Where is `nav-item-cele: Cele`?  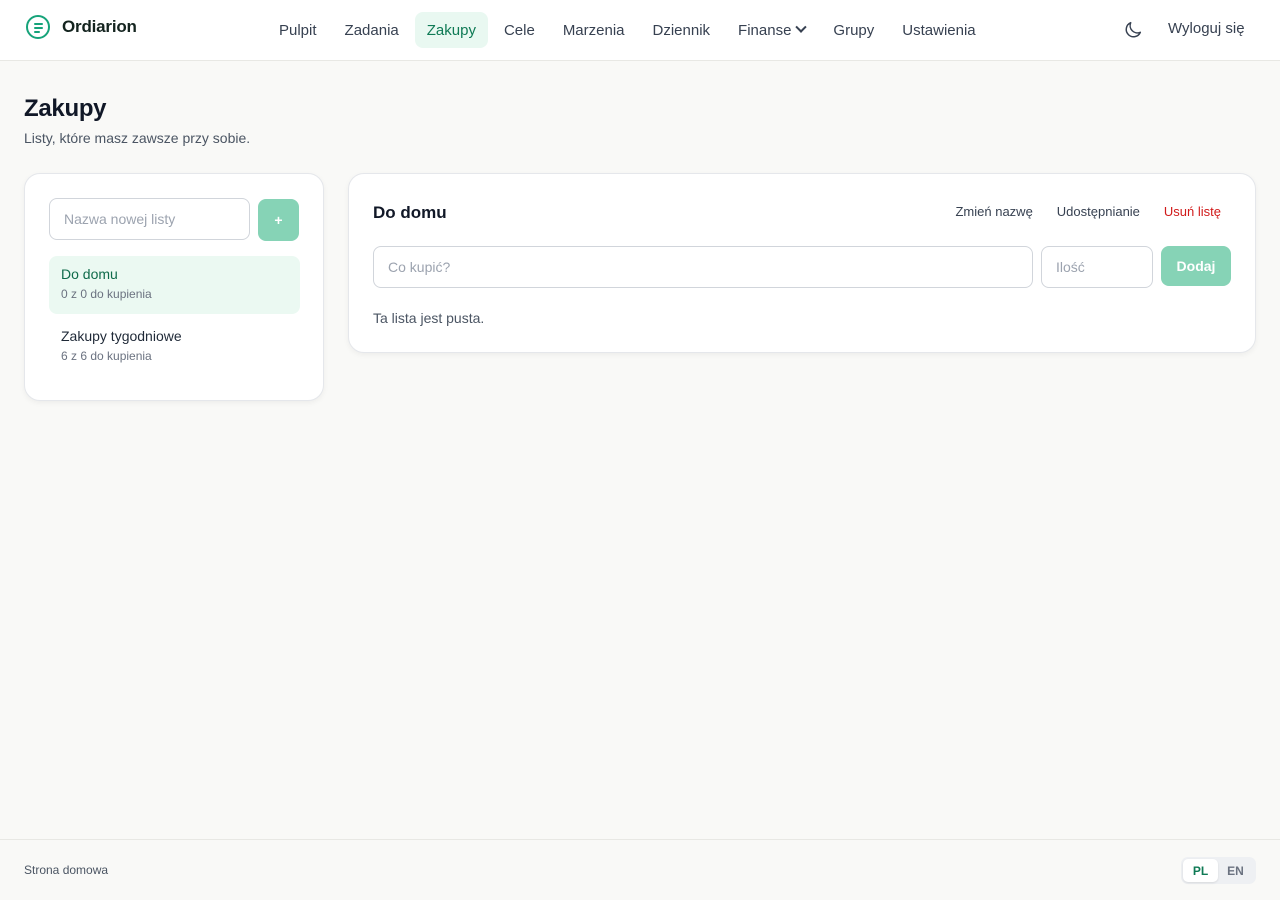
nav-item-cele: Cele is located at coordinates (519, 30).